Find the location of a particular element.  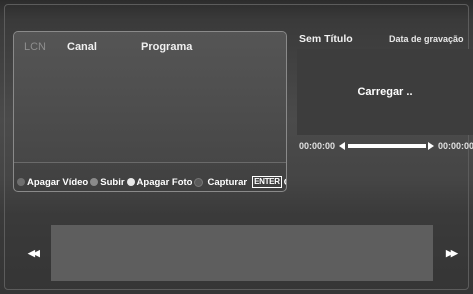

enter-key-icon: ENTER is located at coordinates (267, 182).